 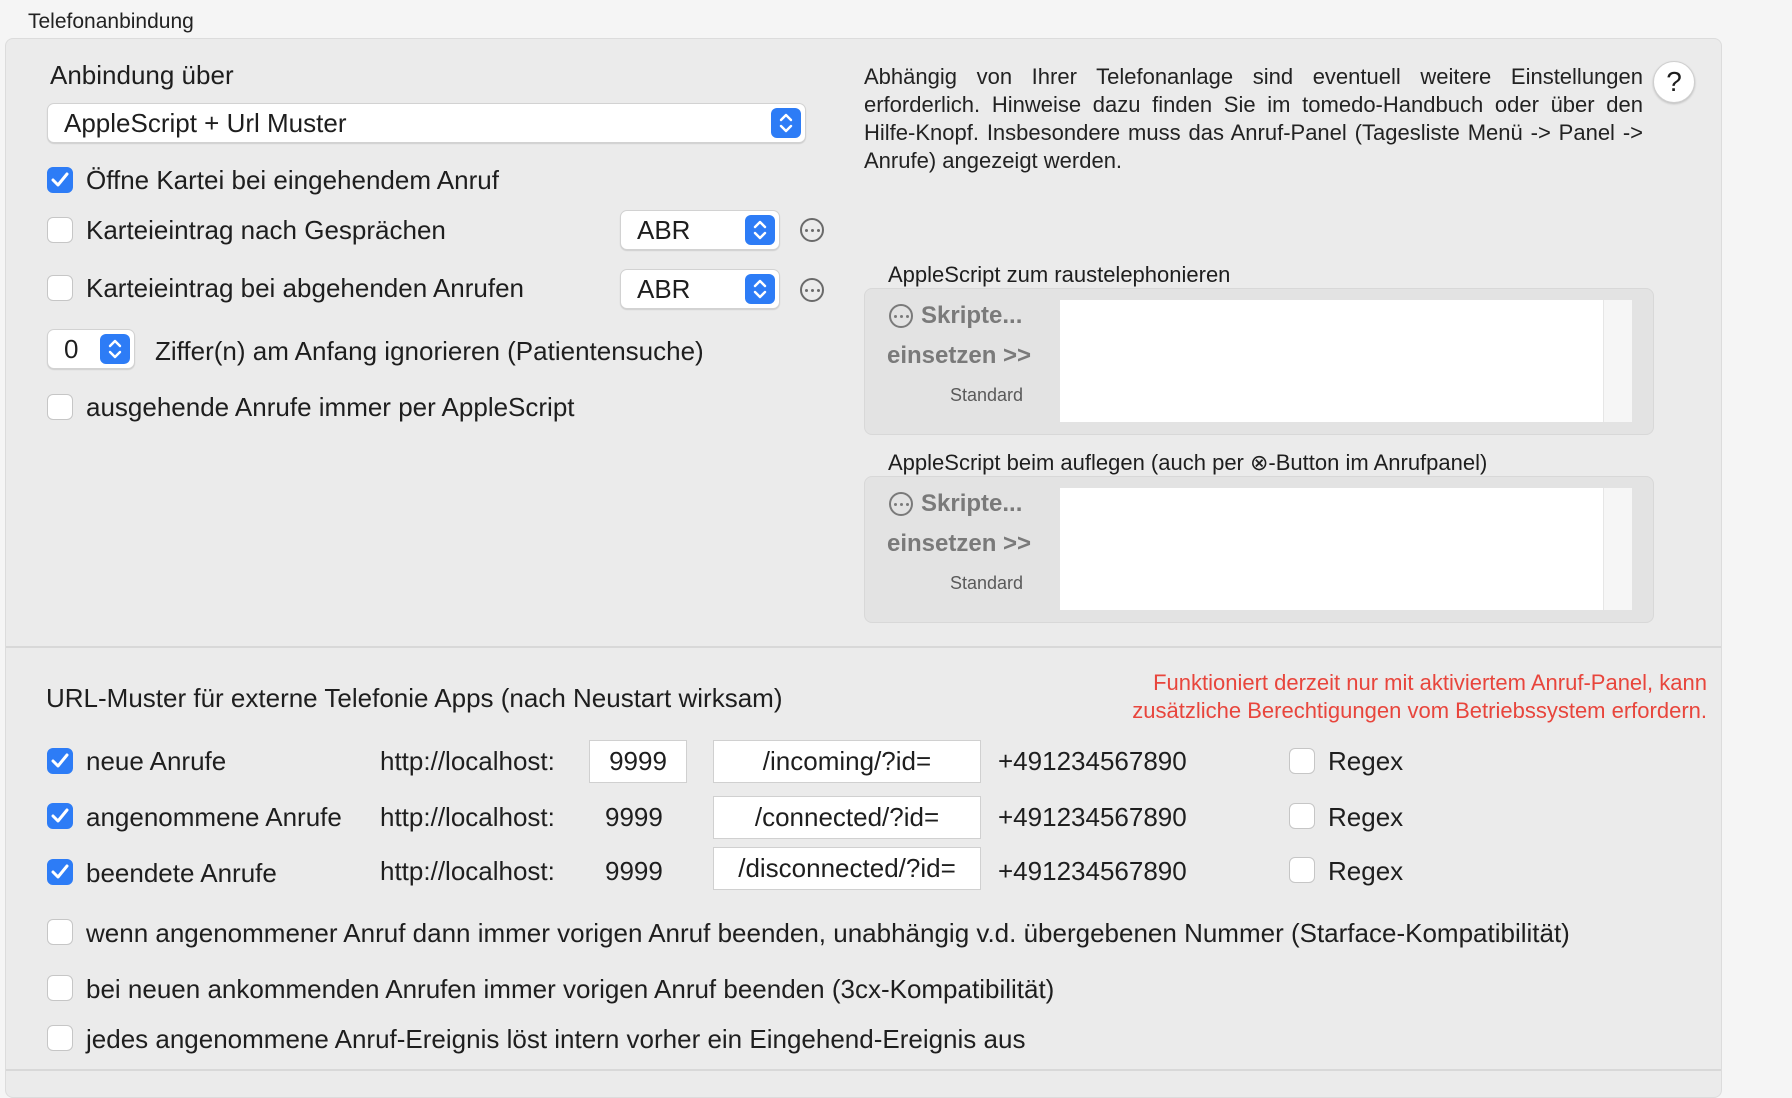 I want to click on script-hangup-editor, so click(x=1331, y=549).